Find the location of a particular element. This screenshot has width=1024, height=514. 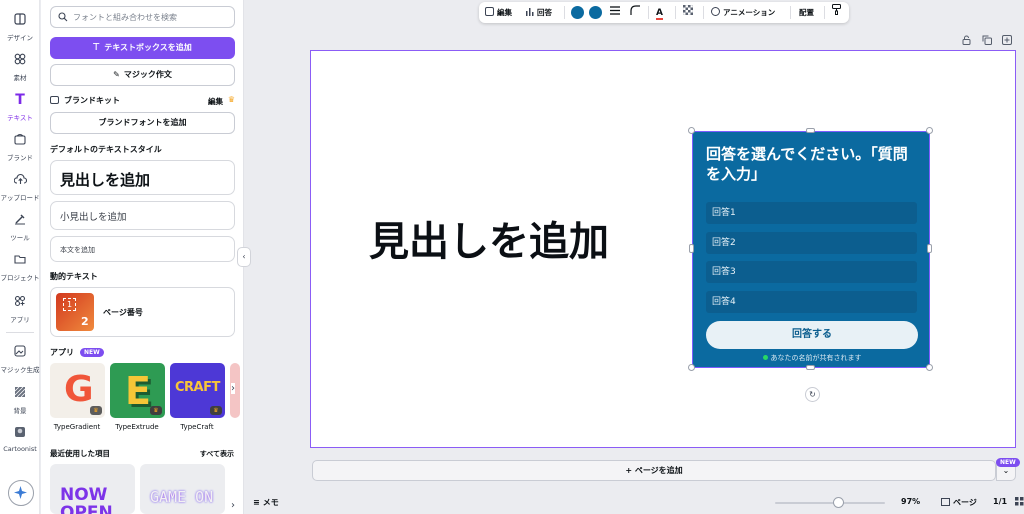

brand-kit-edit-link: 編集 is located at coordinates (215, 101).